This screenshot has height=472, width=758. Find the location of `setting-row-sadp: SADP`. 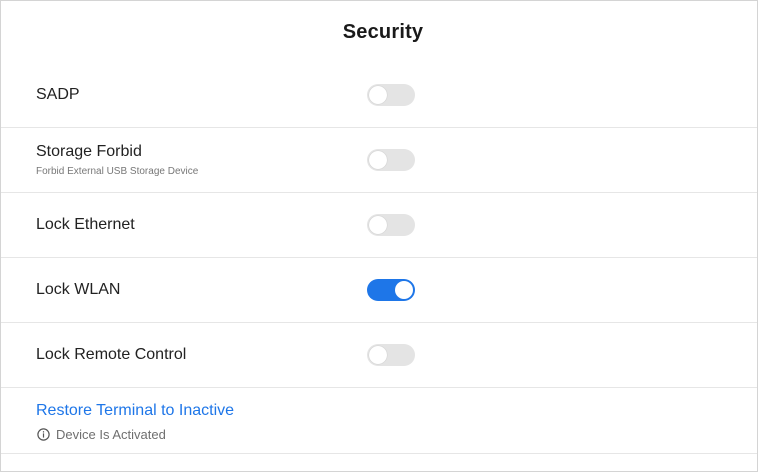

setting-row-sadp: SADP is located at coordinates (379, 95).